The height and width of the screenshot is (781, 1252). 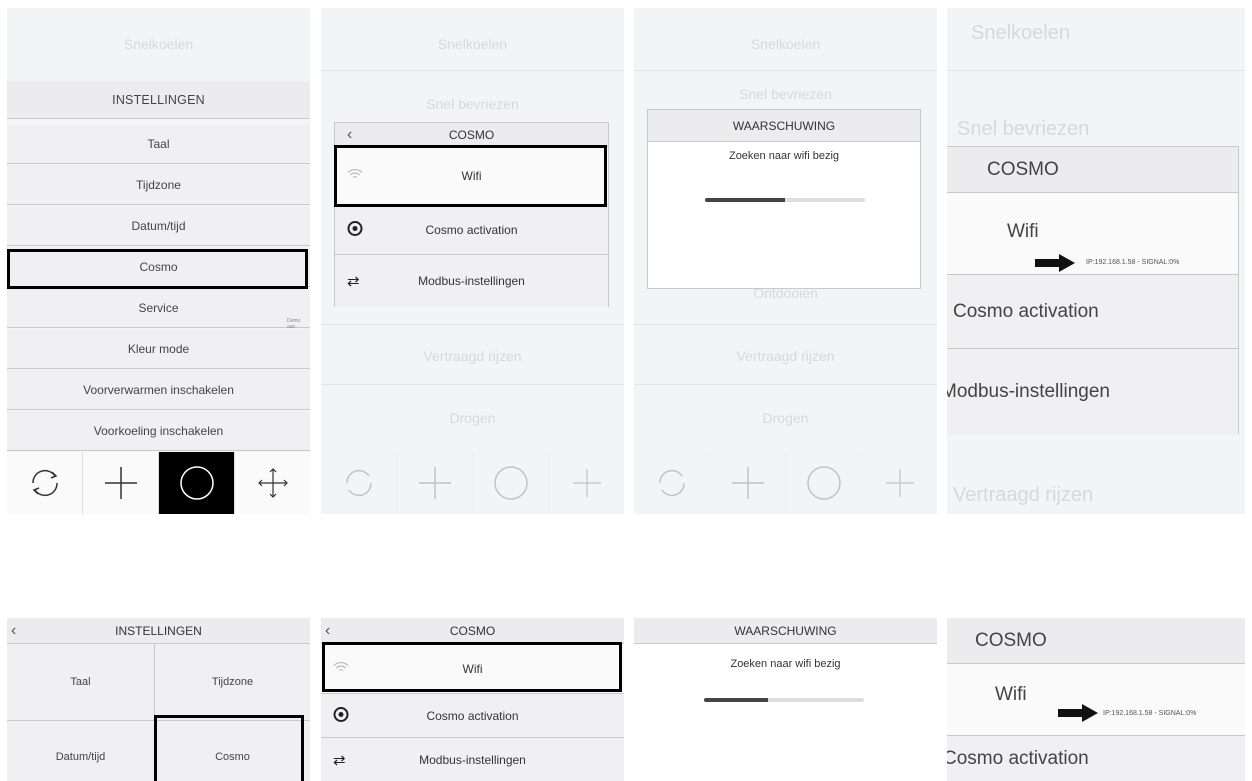 What do you see at coordinates (785, 664) in the screenshot?
I see `warning-closeup-message: Zoeken naar wifi bezig` at bounding box center [785, 664].